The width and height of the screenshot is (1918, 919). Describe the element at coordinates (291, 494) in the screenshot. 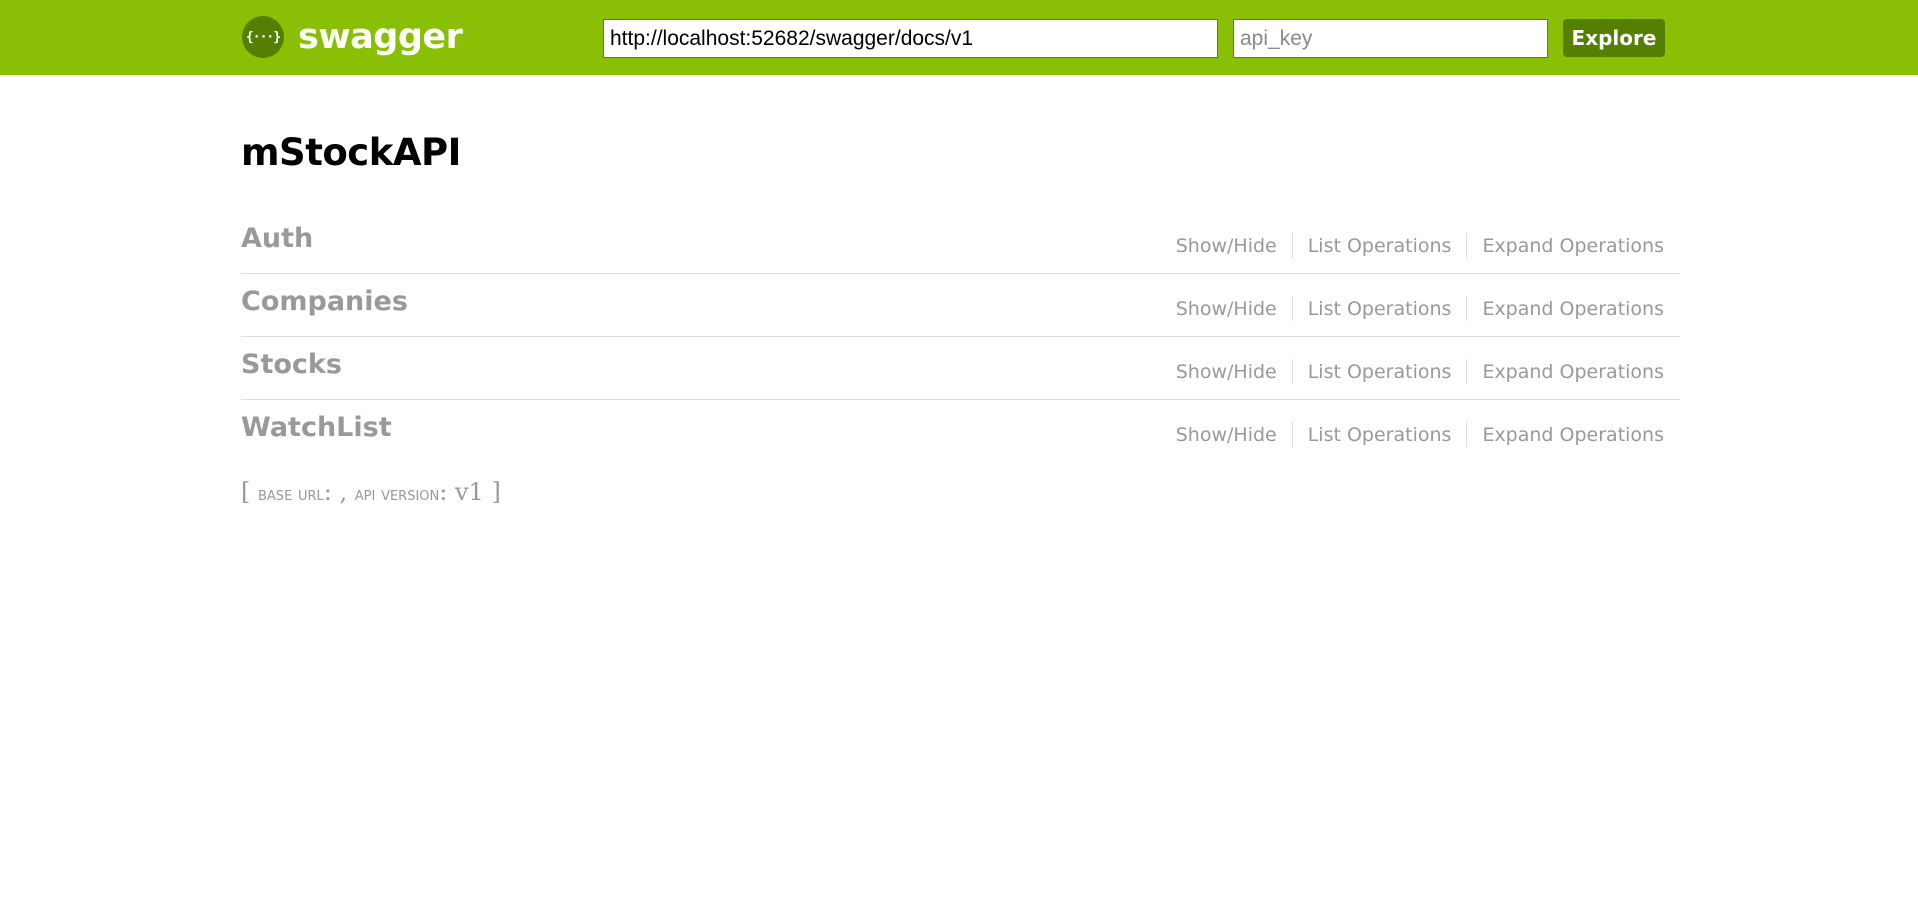

I see `base-url-label: base url` at that location.